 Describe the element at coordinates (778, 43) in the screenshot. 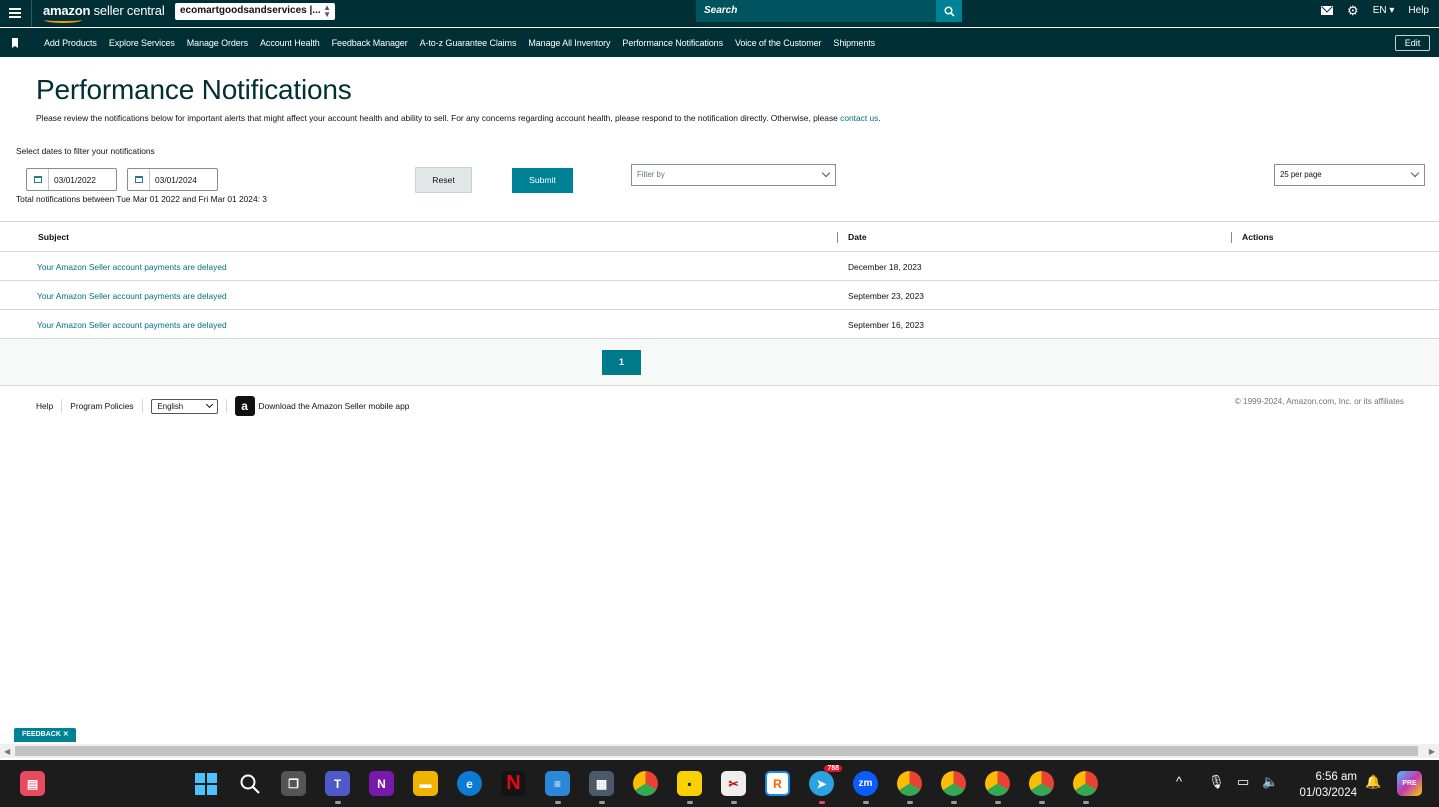

I see `nav-item-voice-of-customer: Voice of the Customer` at that location.